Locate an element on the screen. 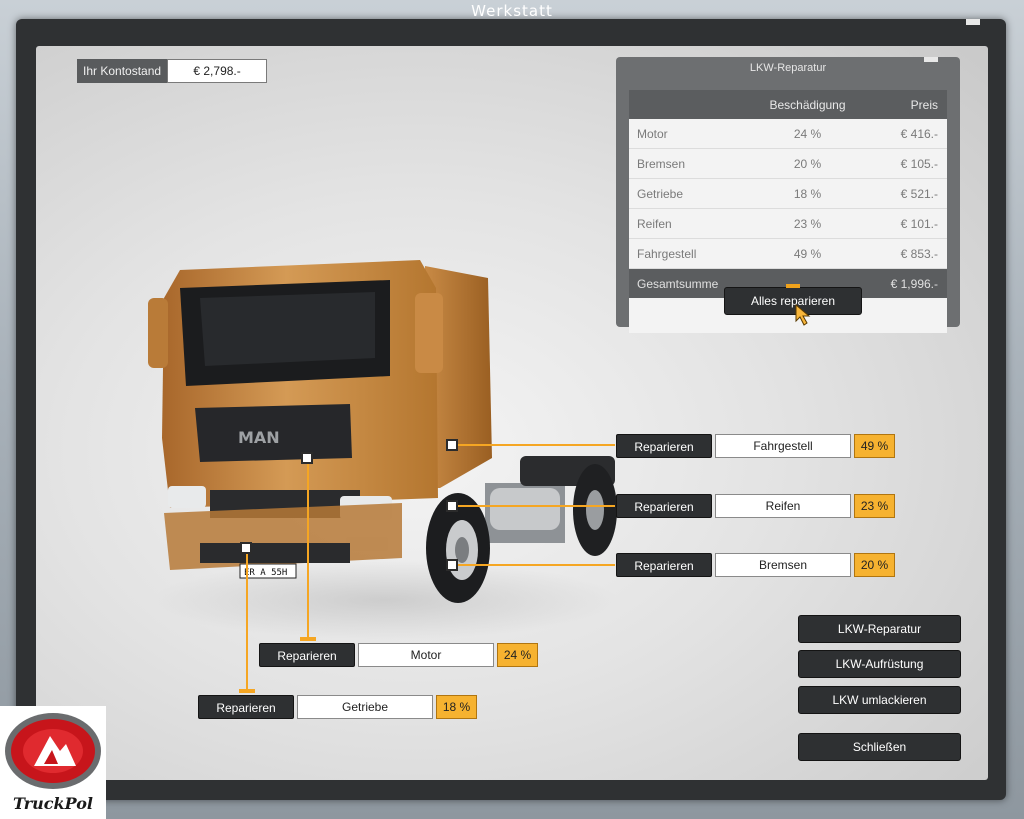 The height and width of the screenshot is (819, 1024). component-name: Motor is located at coordinates (426, 655).